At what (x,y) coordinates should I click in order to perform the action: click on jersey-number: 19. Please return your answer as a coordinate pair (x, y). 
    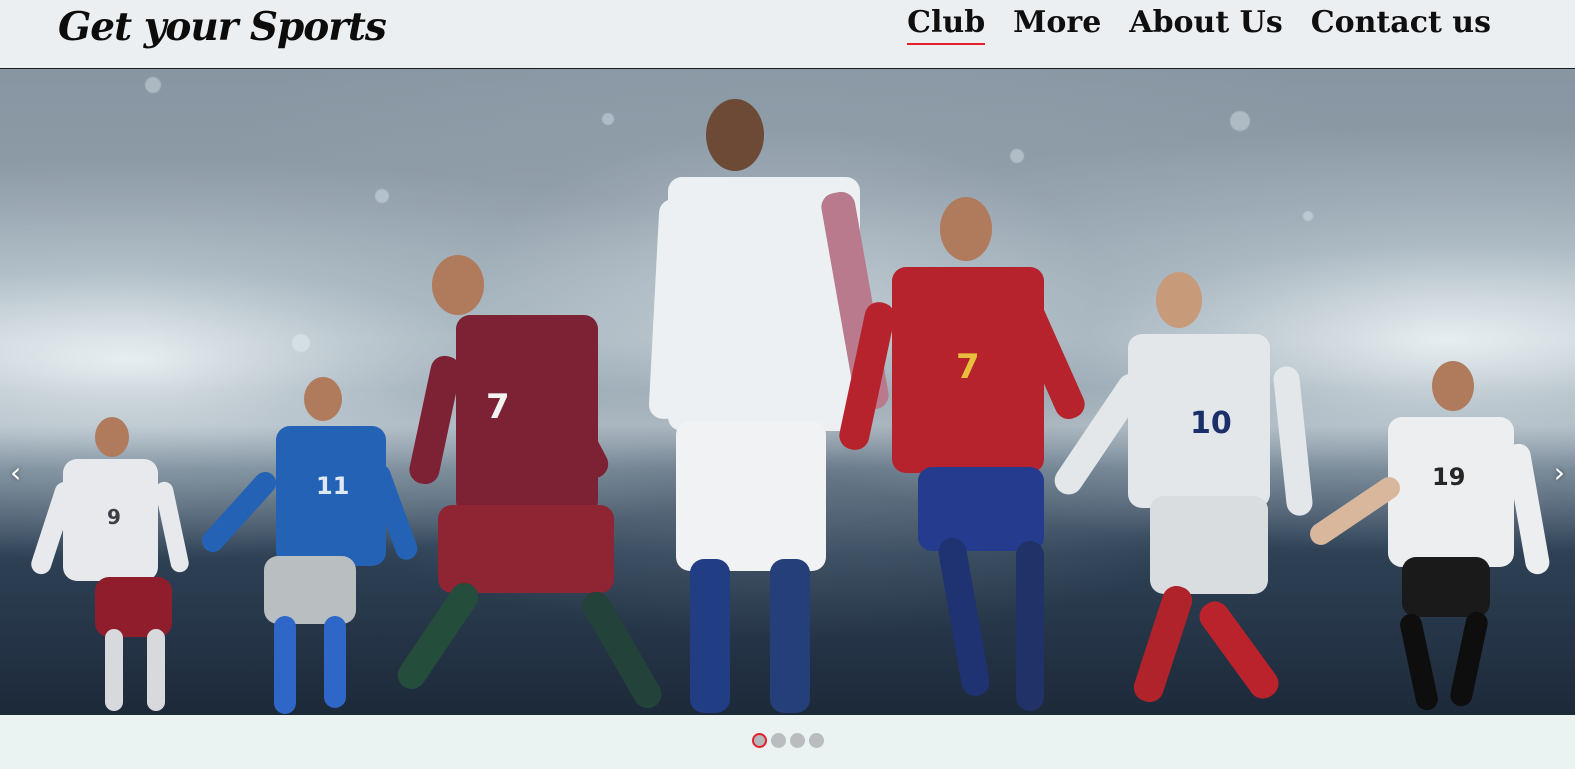
    Looking at the image, I should click on (1449, 477).